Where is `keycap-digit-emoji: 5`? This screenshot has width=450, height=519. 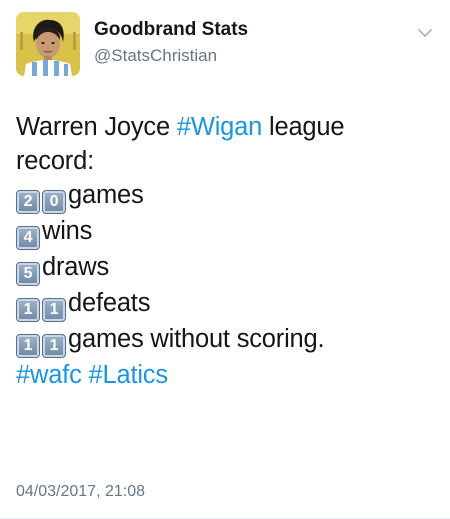
keycap-digit-emoji: 5 is located at coordinates (28, 274).